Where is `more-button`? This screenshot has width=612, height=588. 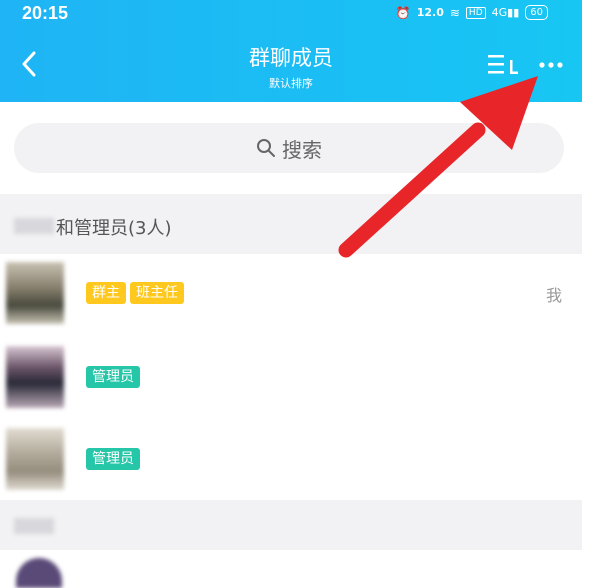
more-button is located at coordinates (552, 62).